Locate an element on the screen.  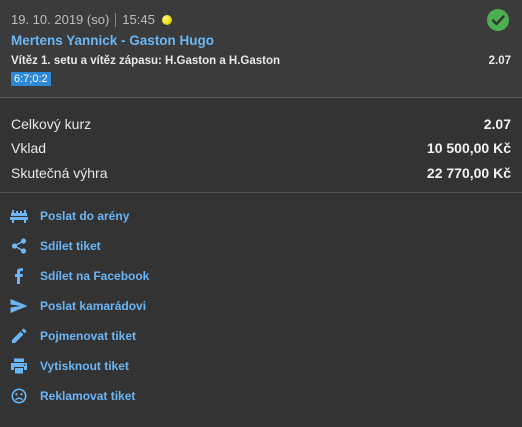
event-time: 15:45 is located at coordinates (138, 19).